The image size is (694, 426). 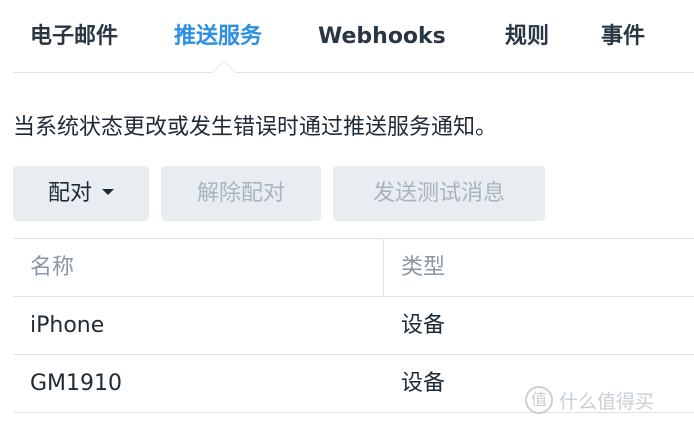 I want to click on caret-down-icon, so click(x=108, y=192).